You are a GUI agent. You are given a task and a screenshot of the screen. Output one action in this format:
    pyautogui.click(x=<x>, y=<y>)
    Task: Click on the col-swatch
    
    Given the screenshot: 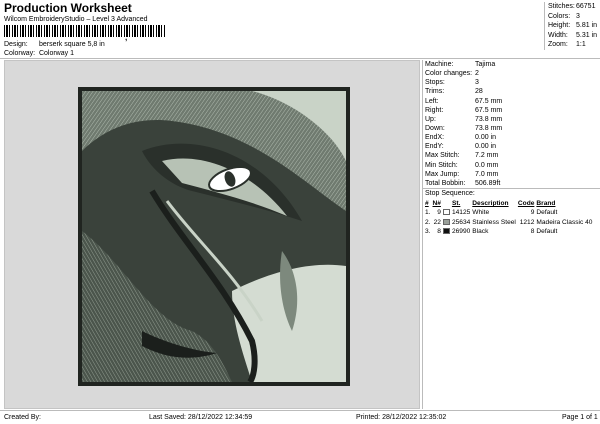 What is the action you would take?
    pyautogui.click(x=447, y=203)
    